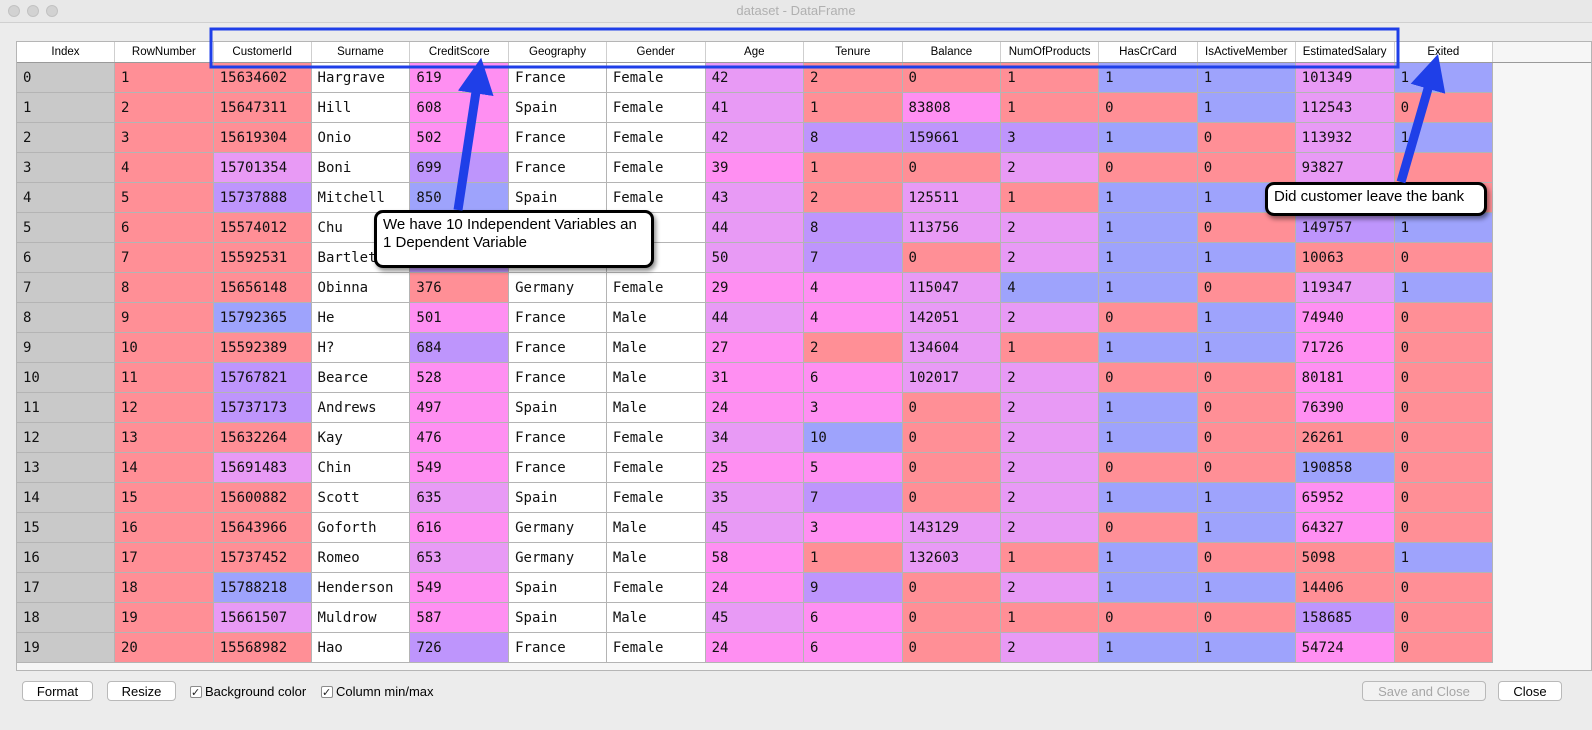 The width and height of the screenshot is (1592, 730). Describe the element at coordinates (853, 437) in the screenshot. I see `table-cell: 10` at that location.